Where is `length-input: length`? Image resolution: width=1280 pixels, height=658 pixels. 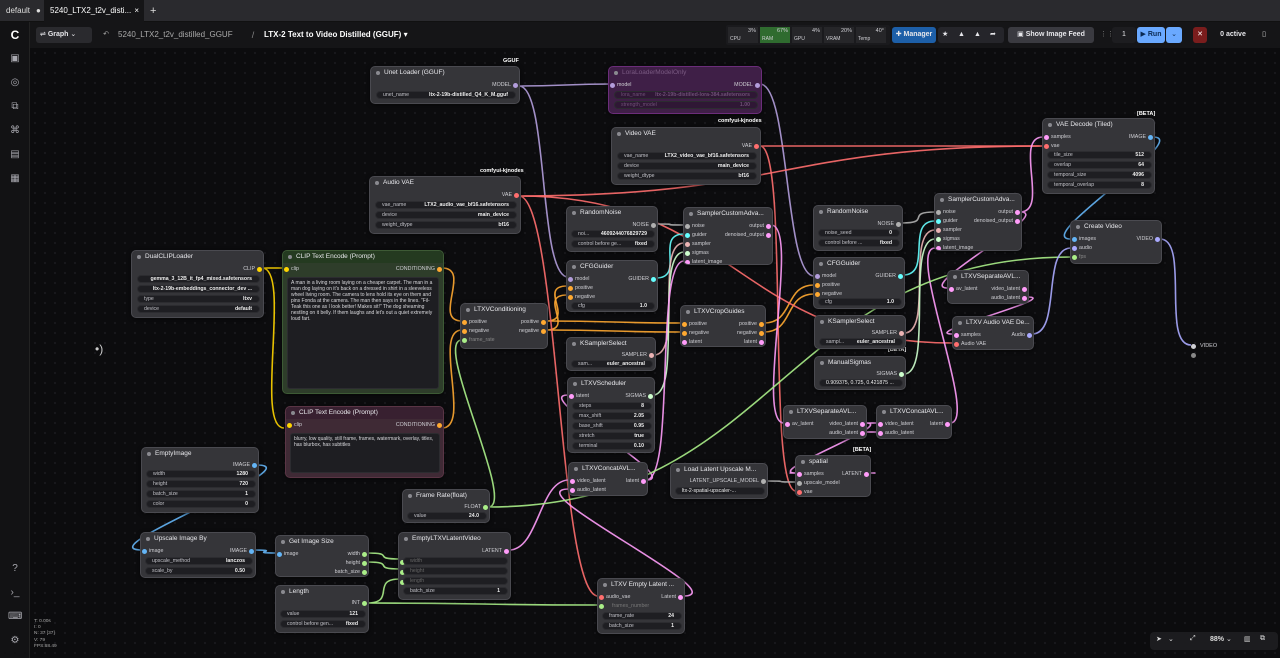
length-input: length is located at coordinates (455, 581).